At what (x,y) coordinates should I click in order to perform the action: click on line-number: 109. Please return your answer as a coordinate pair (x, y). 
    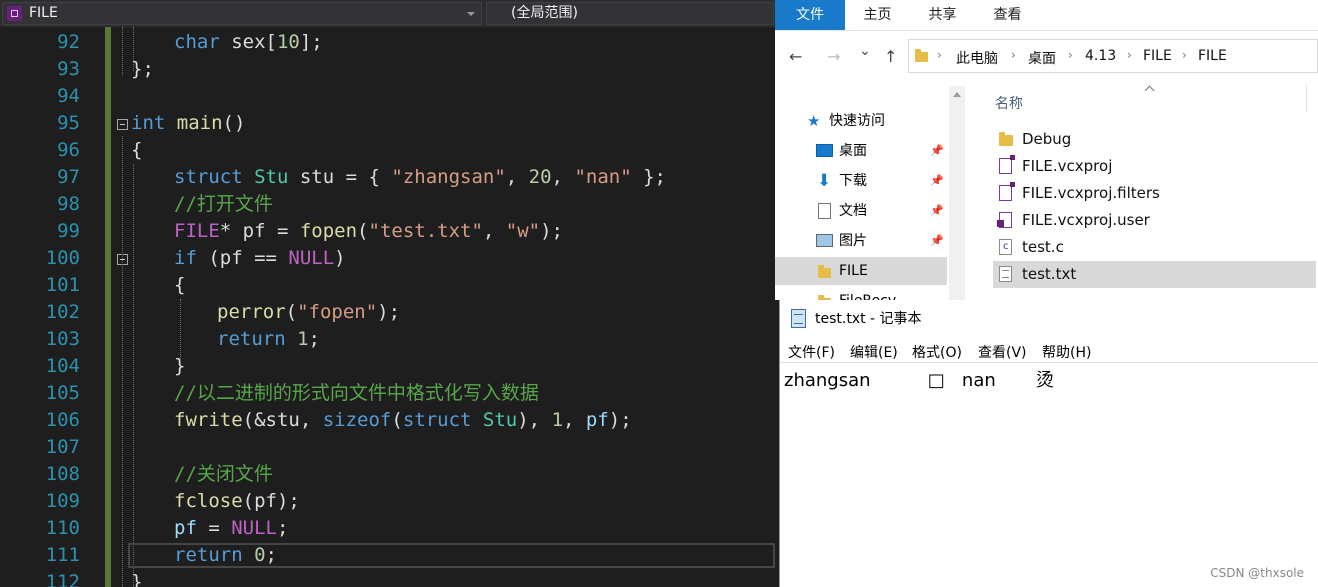
    Looking at the image, I should click on (62, 501).